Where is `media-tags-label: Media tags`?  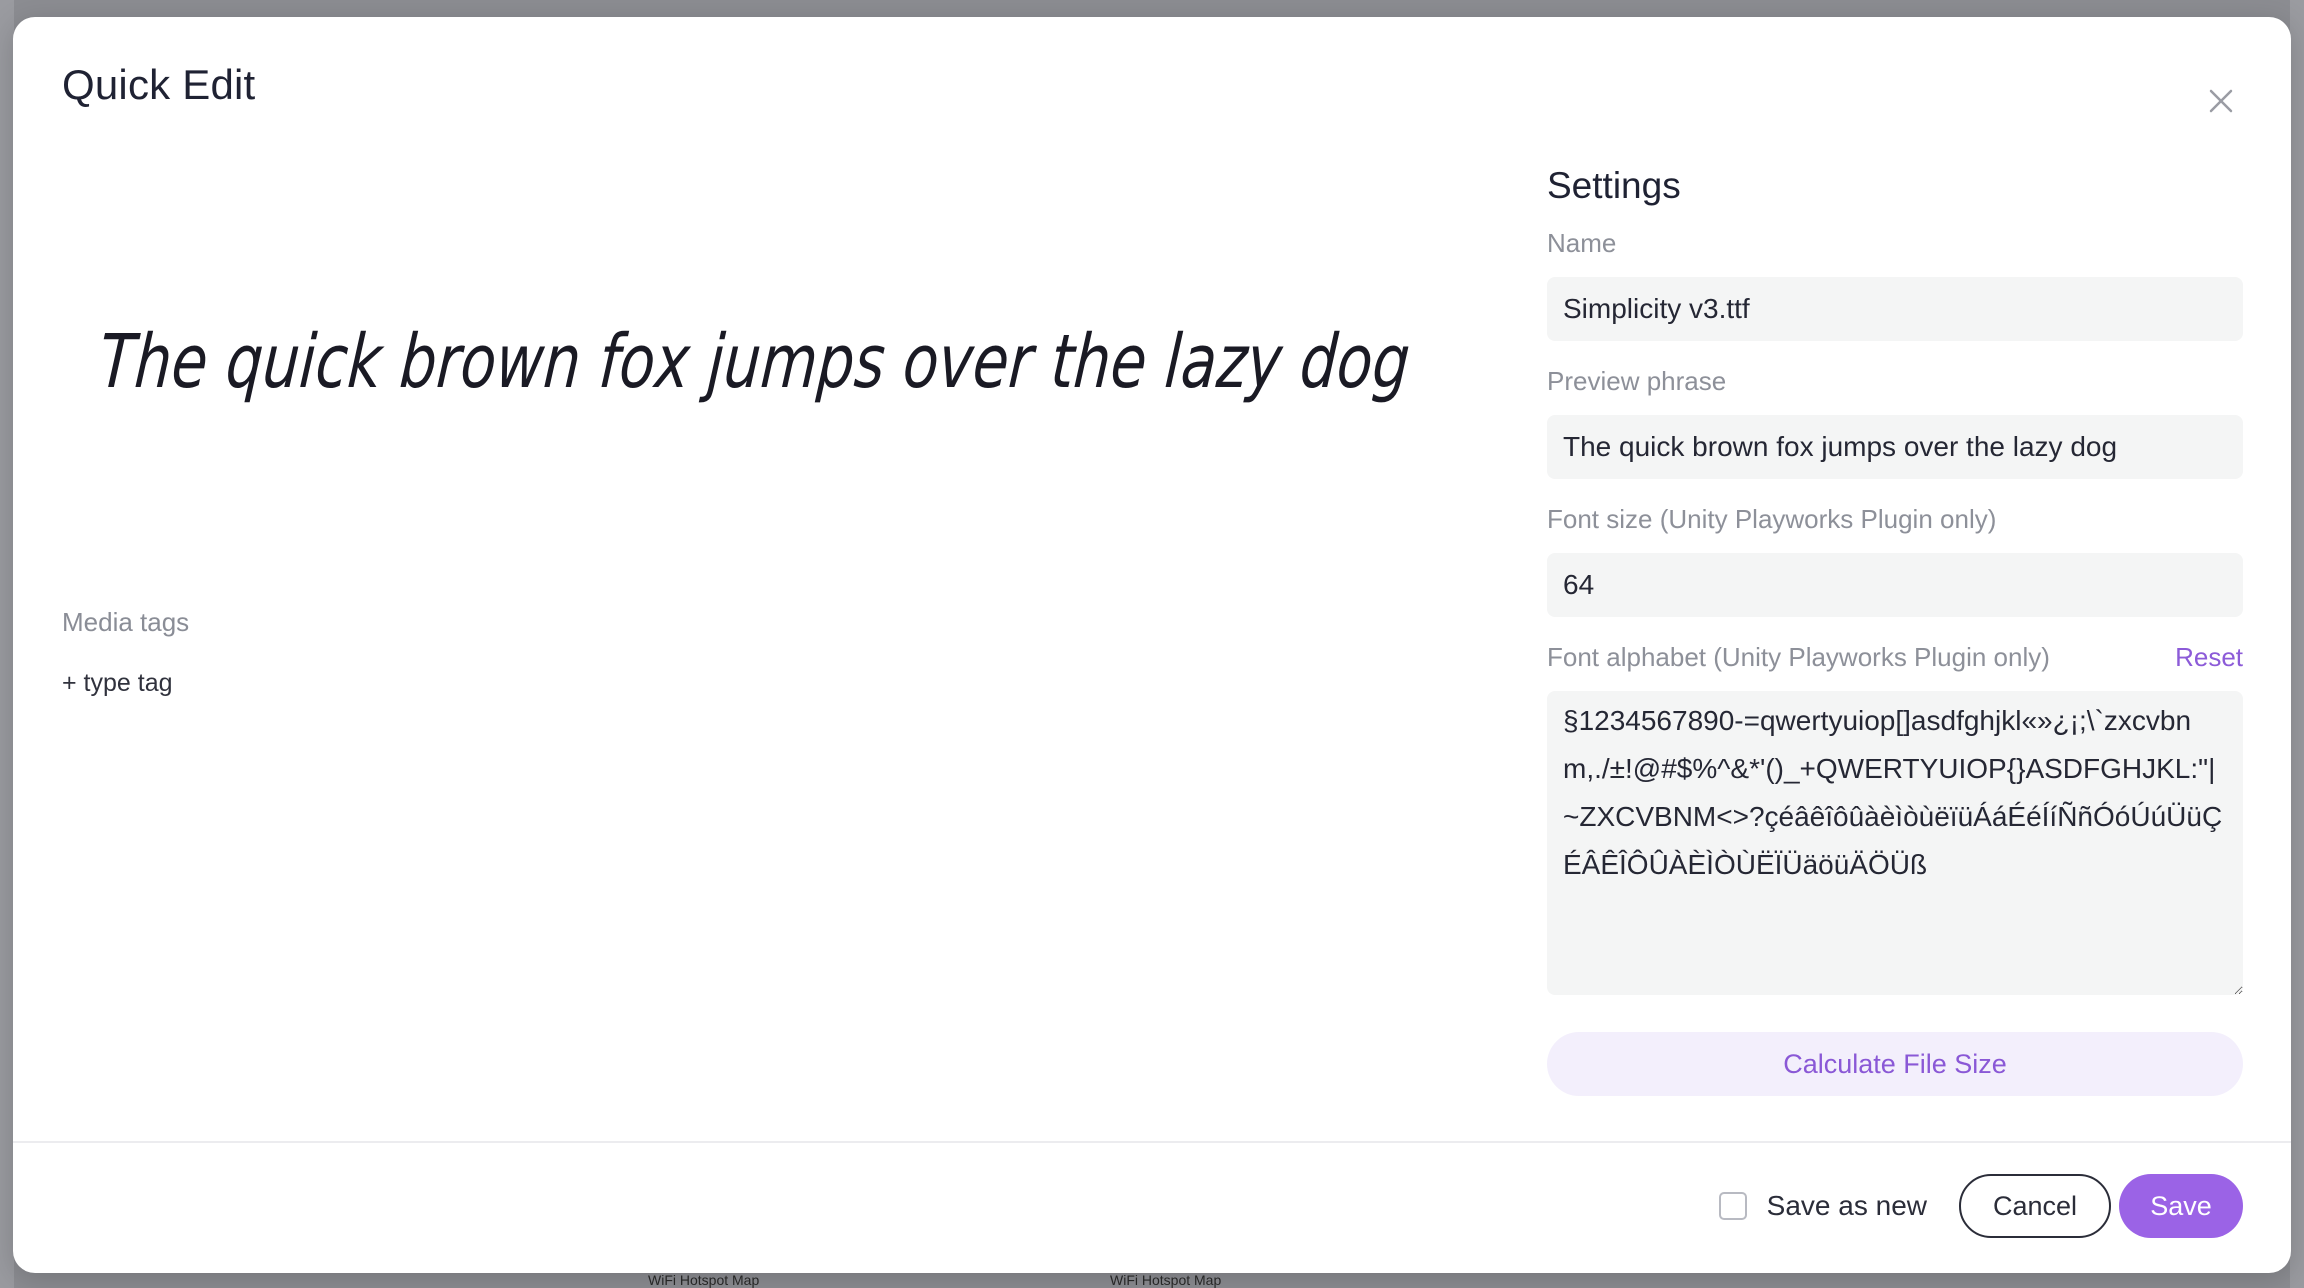 media-tags-label: Media tags is located at coordinates (126, 622).